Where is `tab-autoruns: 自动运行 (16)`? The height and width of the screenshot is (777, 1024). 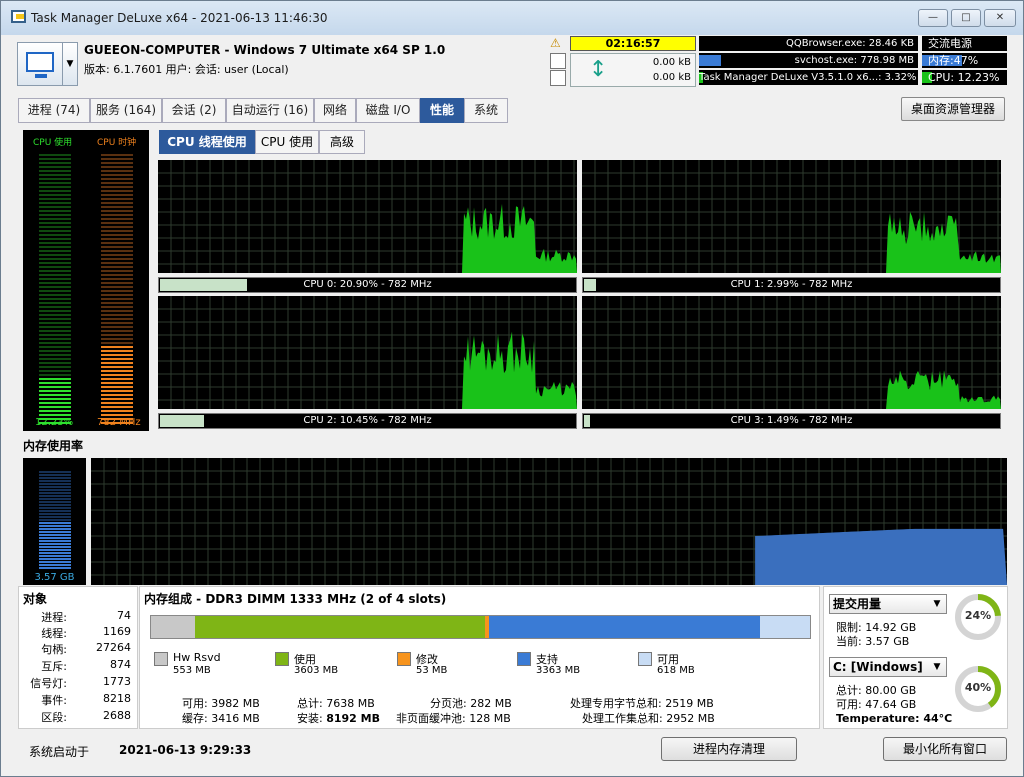 tab-autoruns: 自动运行 (16) is located at coordinates (270, 110).